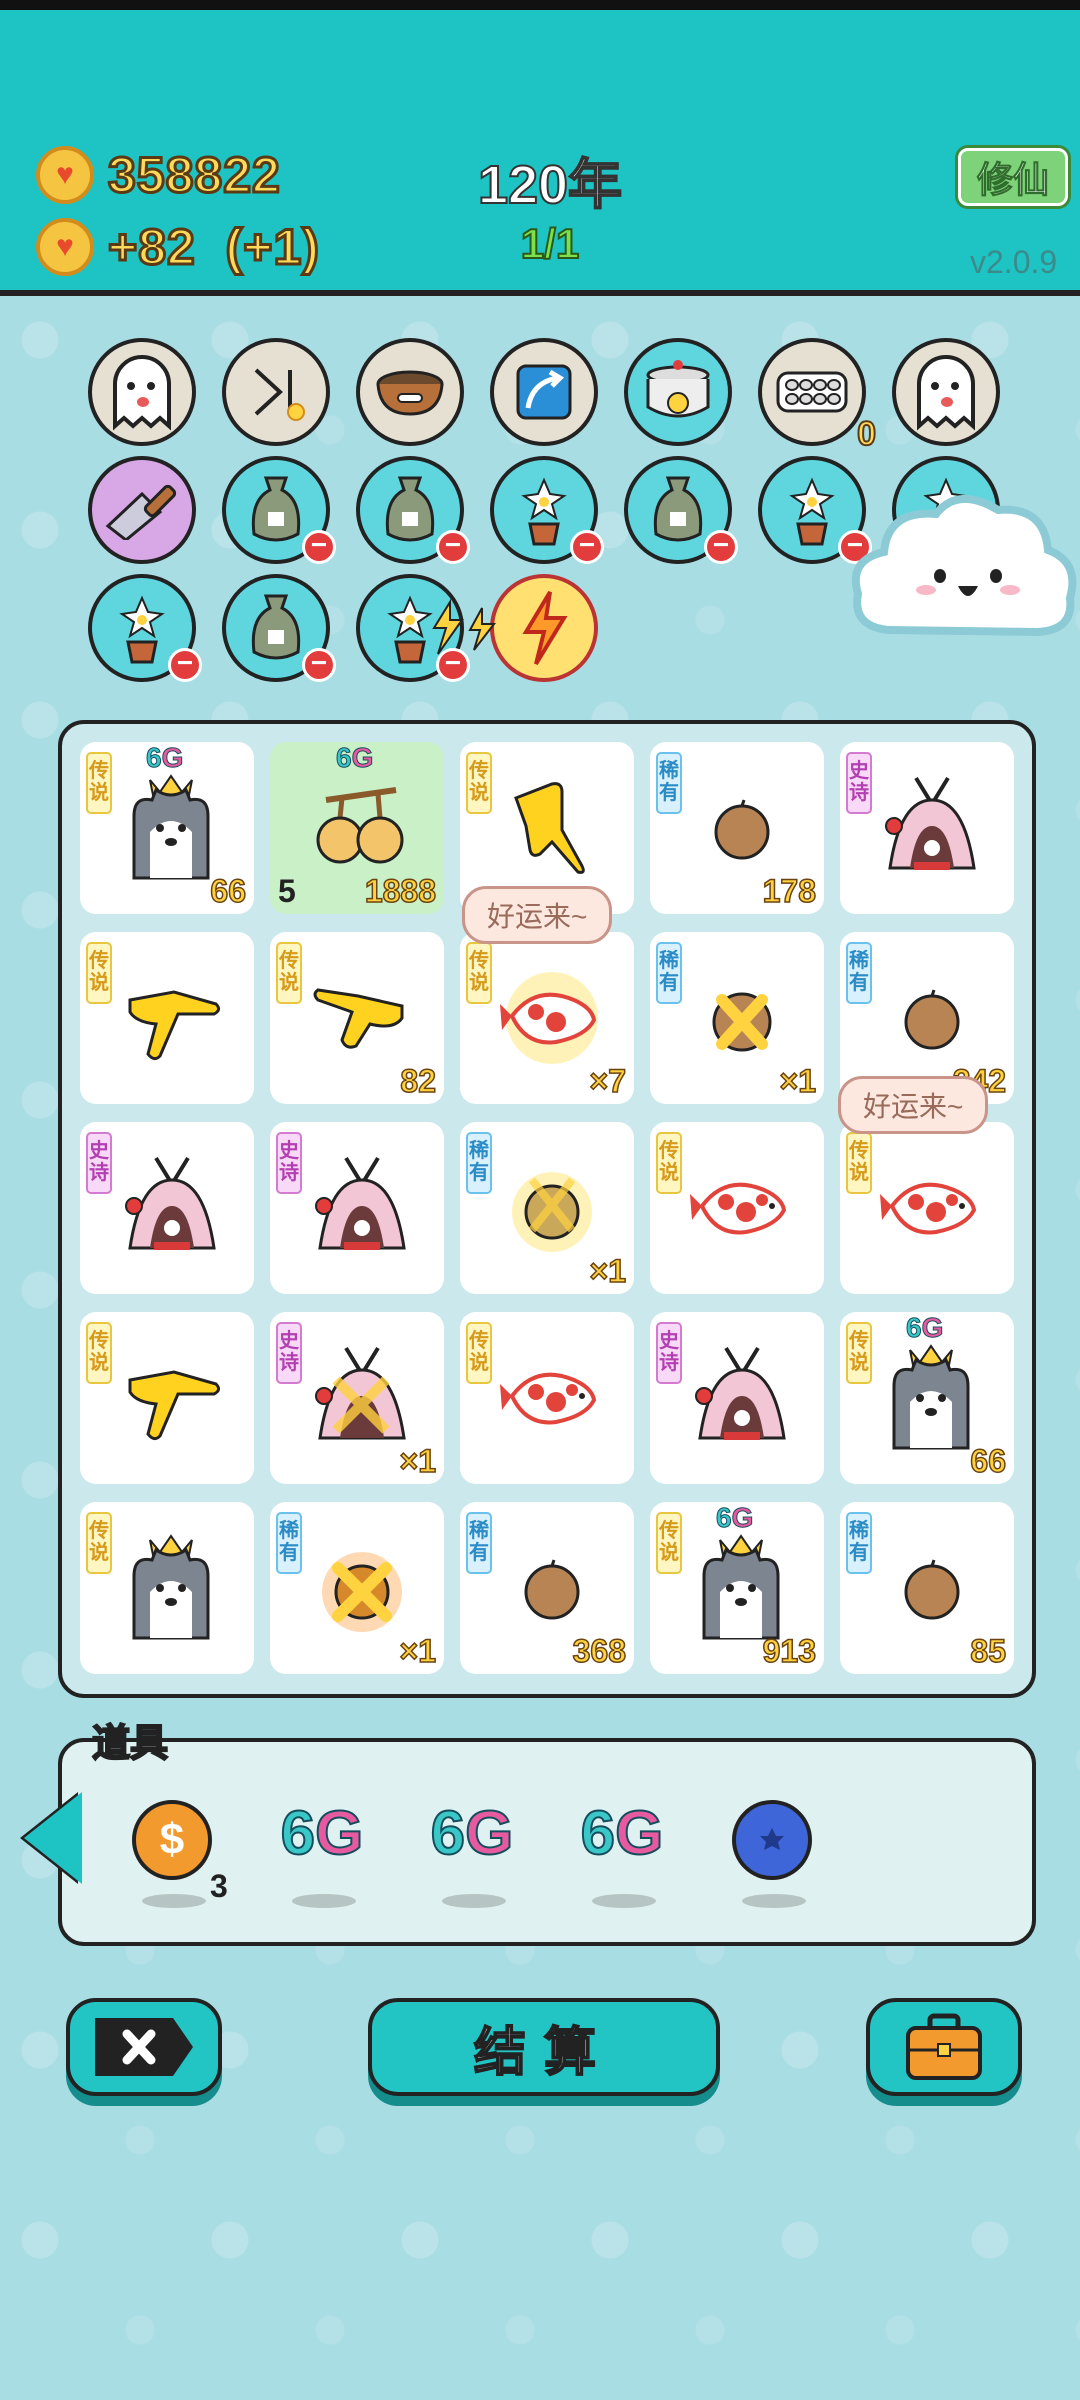 Image resolution: width=1080 pixels, height=2400 pixels. I want to click on slot-cell: 稀有 85, so click(927, 1588).